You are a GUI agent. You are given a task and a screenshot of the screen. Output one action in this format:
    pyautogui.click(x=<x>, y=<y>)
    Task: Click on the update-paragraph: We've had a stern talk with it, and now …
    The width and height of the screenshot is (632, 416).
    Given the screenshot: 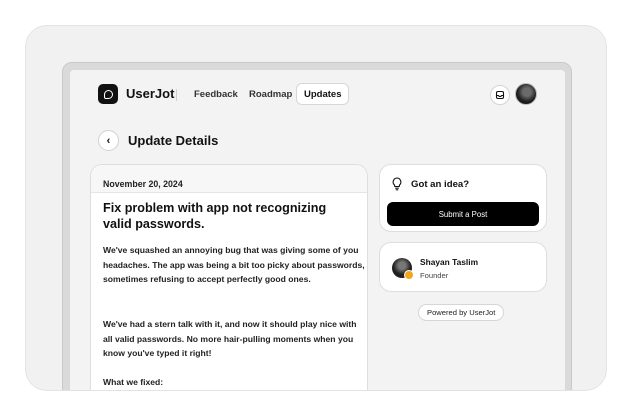 What is the action you would take?
    pyautogui.click(x=230, y=338)
    